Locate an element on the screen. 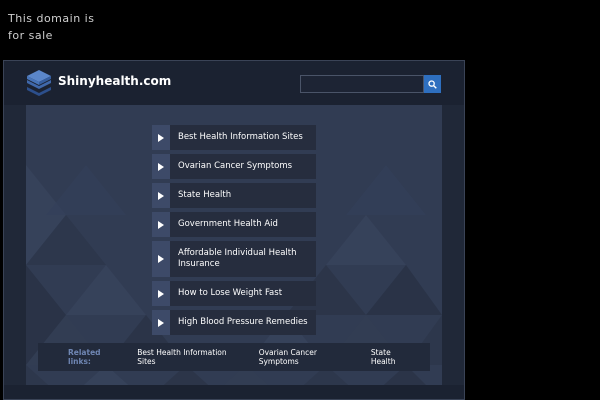 This screenshot has width=600, height=400. related-links-title: Related links: is located at coordinates (84, 357).